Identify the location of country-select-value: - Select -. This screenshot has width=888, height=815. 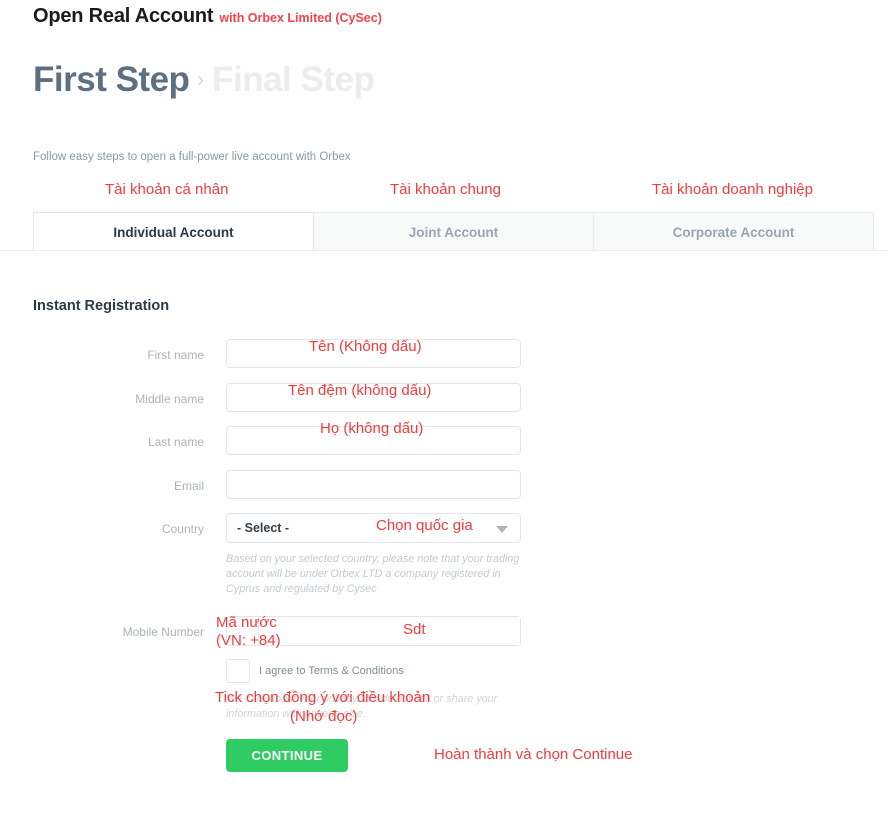
(263, 528).